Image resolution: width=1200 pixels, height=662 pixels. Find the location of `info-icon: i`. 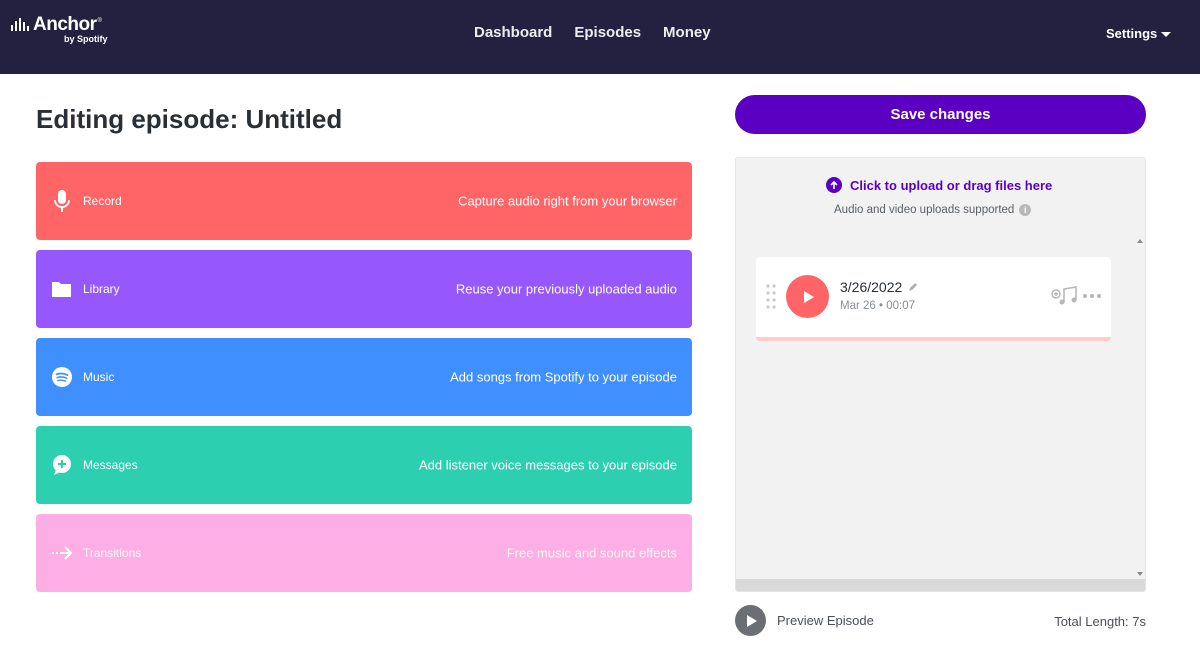

info-icon: i is located at coordinates (1025, 210).